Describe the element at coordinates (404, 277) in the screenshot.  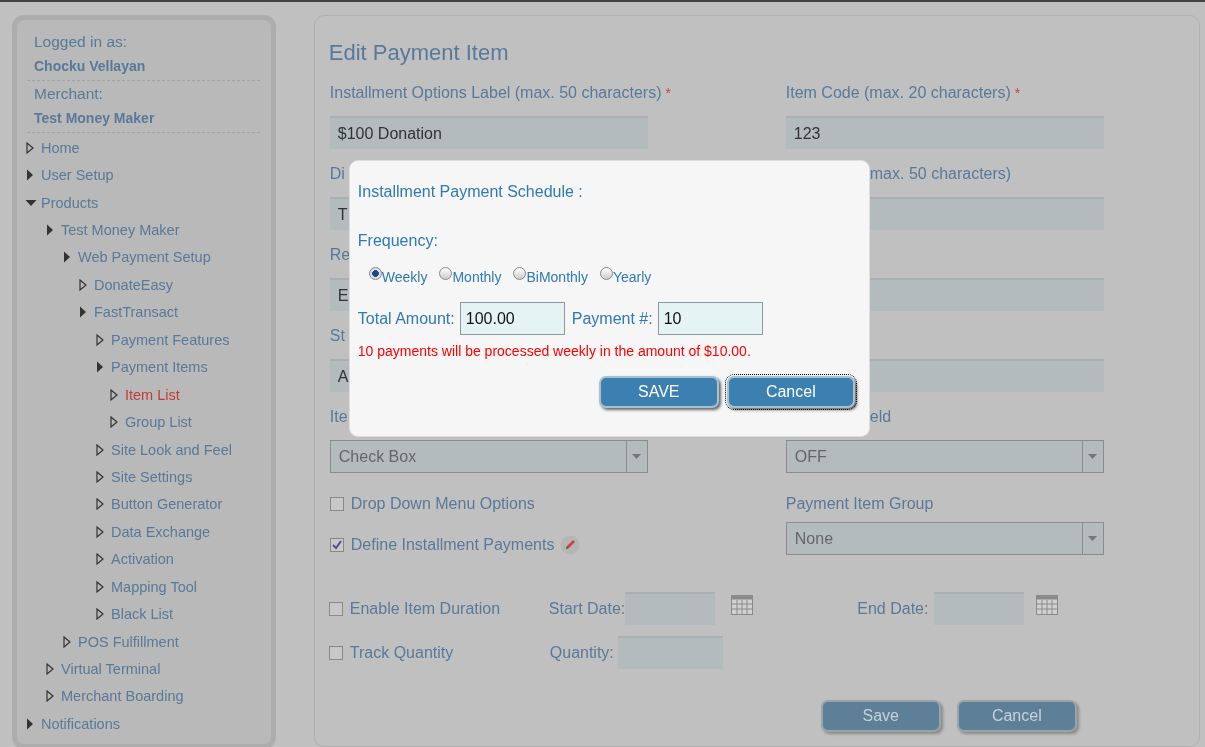
I see `radio-label: Weekly` at that location.